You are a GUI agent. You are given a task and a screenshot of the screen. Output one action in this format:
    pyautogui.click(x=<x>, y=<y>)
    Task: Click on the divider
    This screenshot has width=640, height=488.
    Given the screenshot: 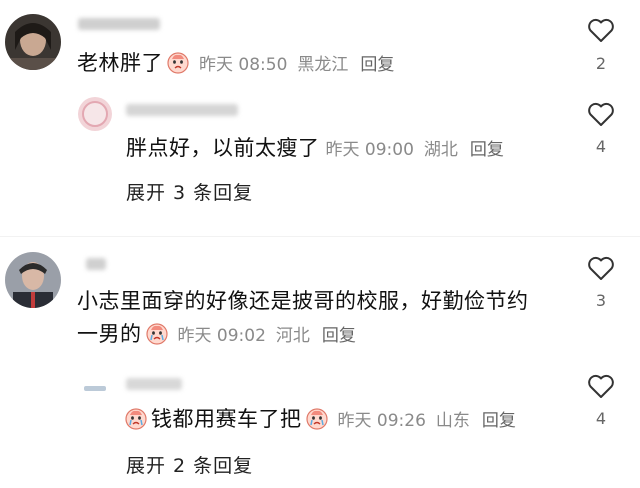 What is the action you would take?
    pyautogui.click(x=320, y=236)
    